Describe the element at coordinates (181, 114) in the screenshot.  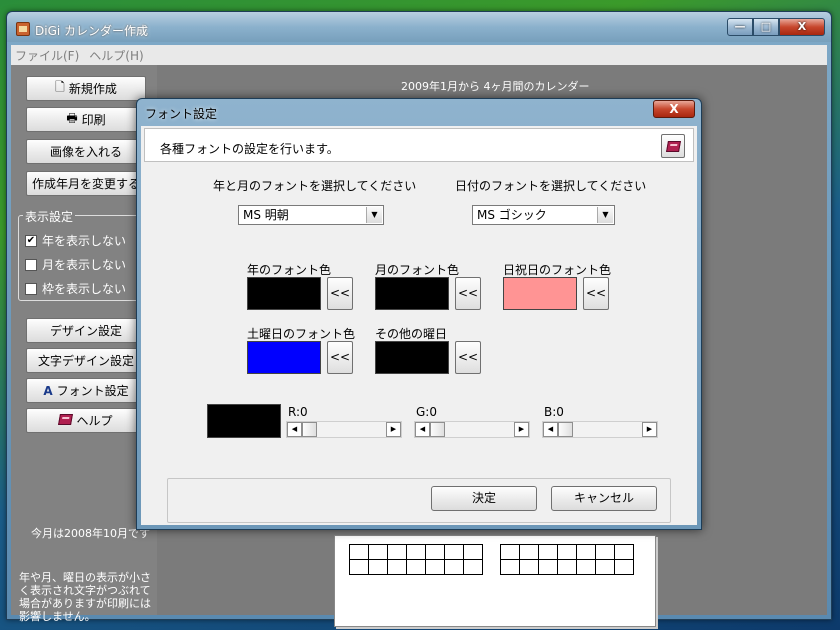
I see `dialog-title: フォント設定` at that location.